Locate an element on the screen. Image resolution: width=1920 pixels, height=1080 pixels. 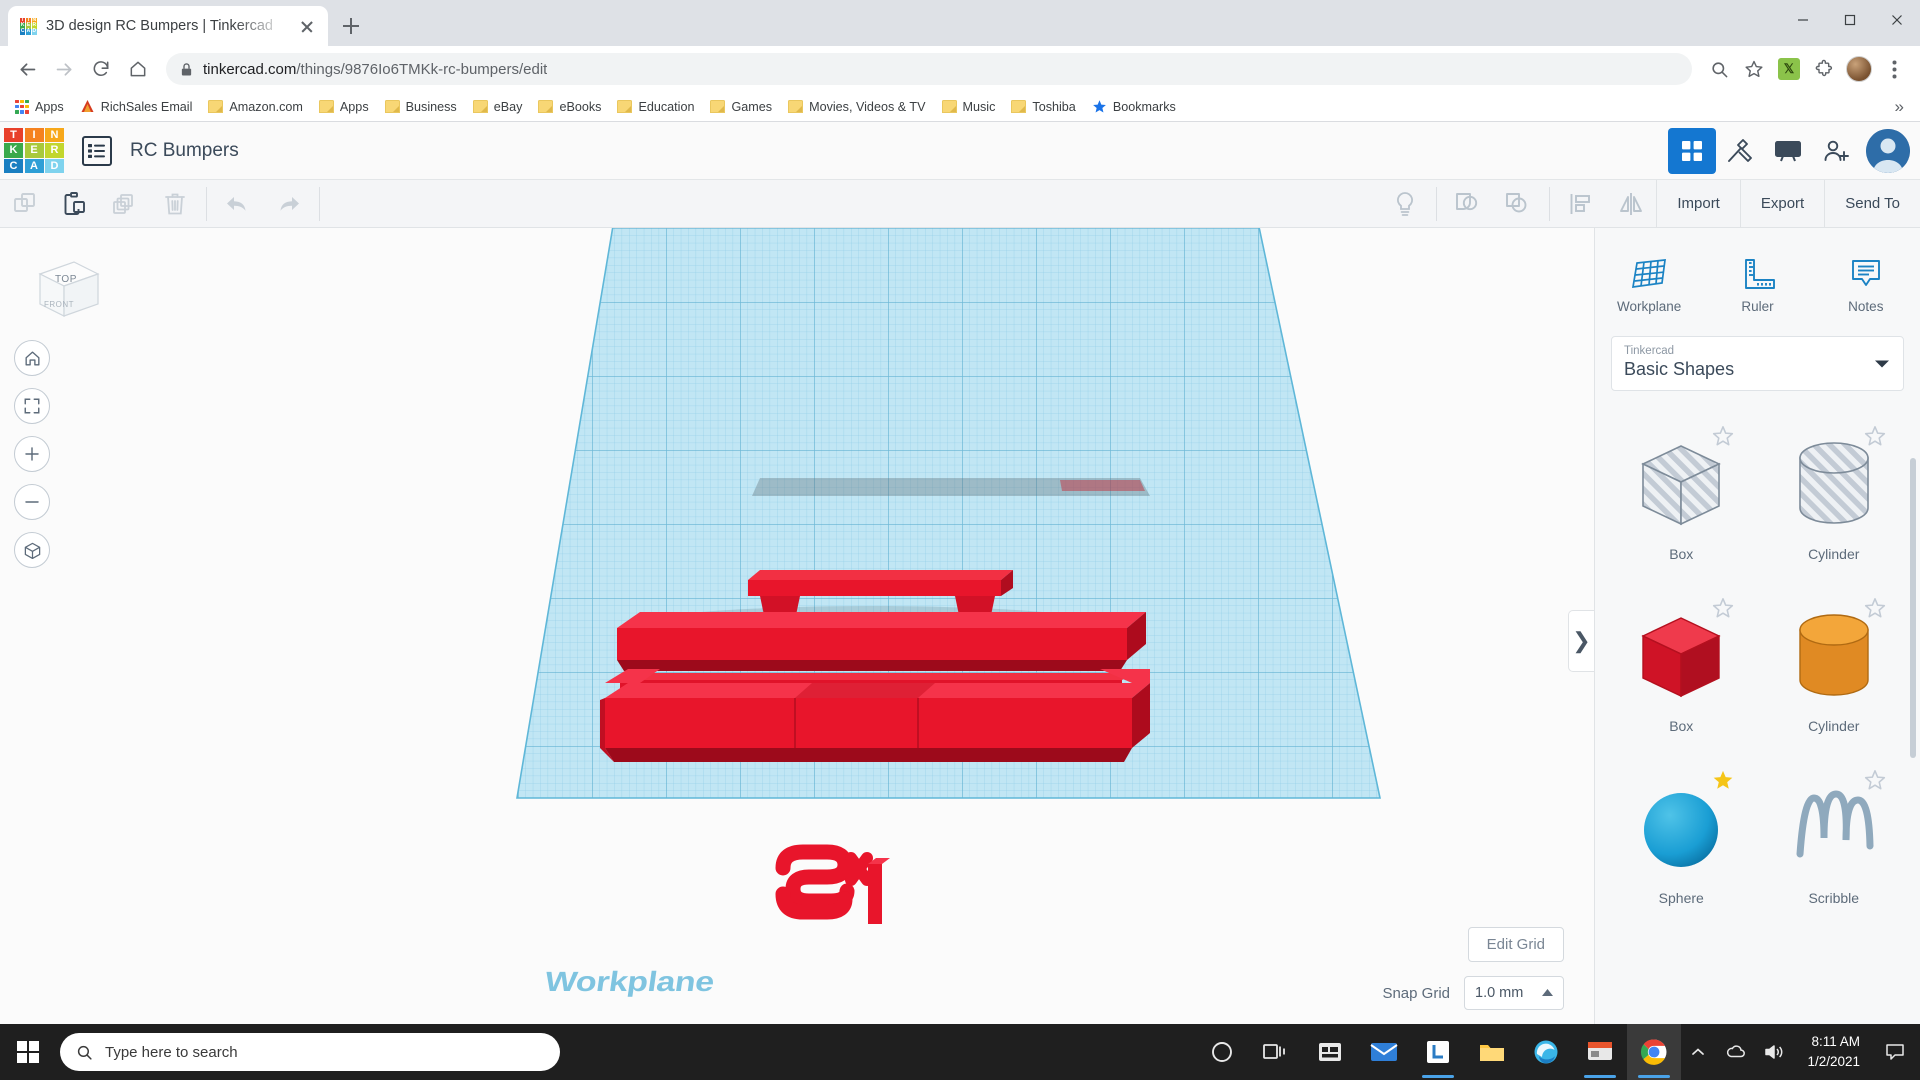
mail-button is located at coordinates (1384, 1052).